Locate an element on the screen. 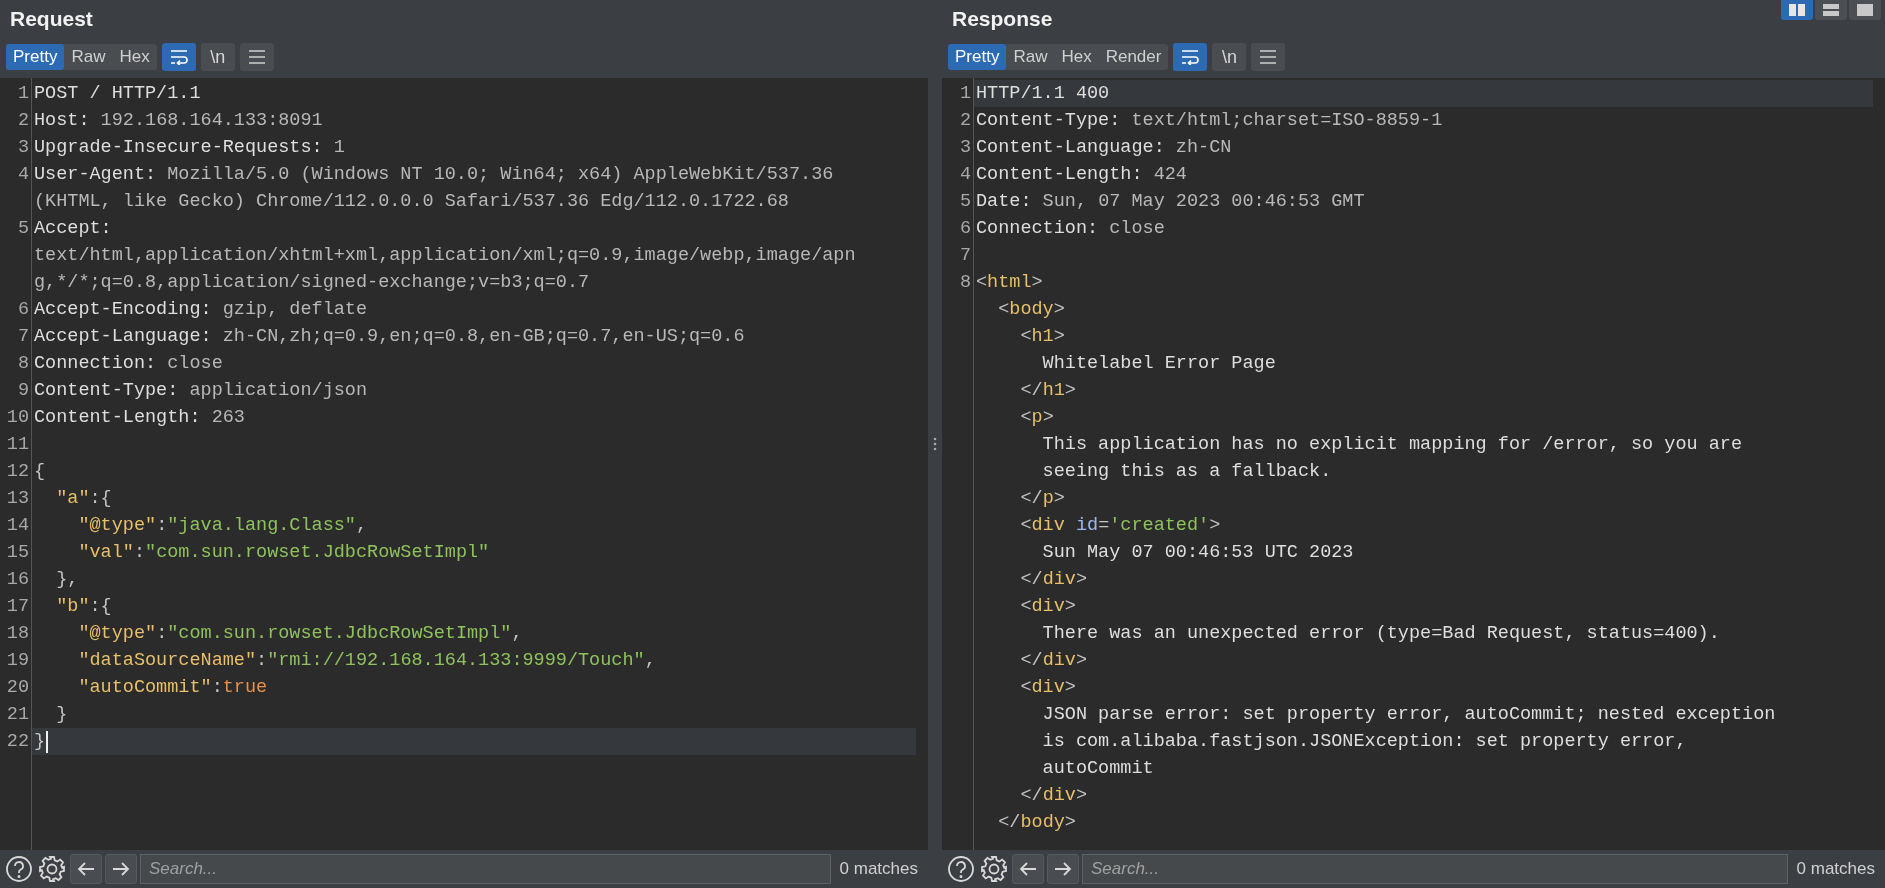 This screenshot has width=1885, height=888. code-line: "autoCommit":true is located at coordinates (172, 688).